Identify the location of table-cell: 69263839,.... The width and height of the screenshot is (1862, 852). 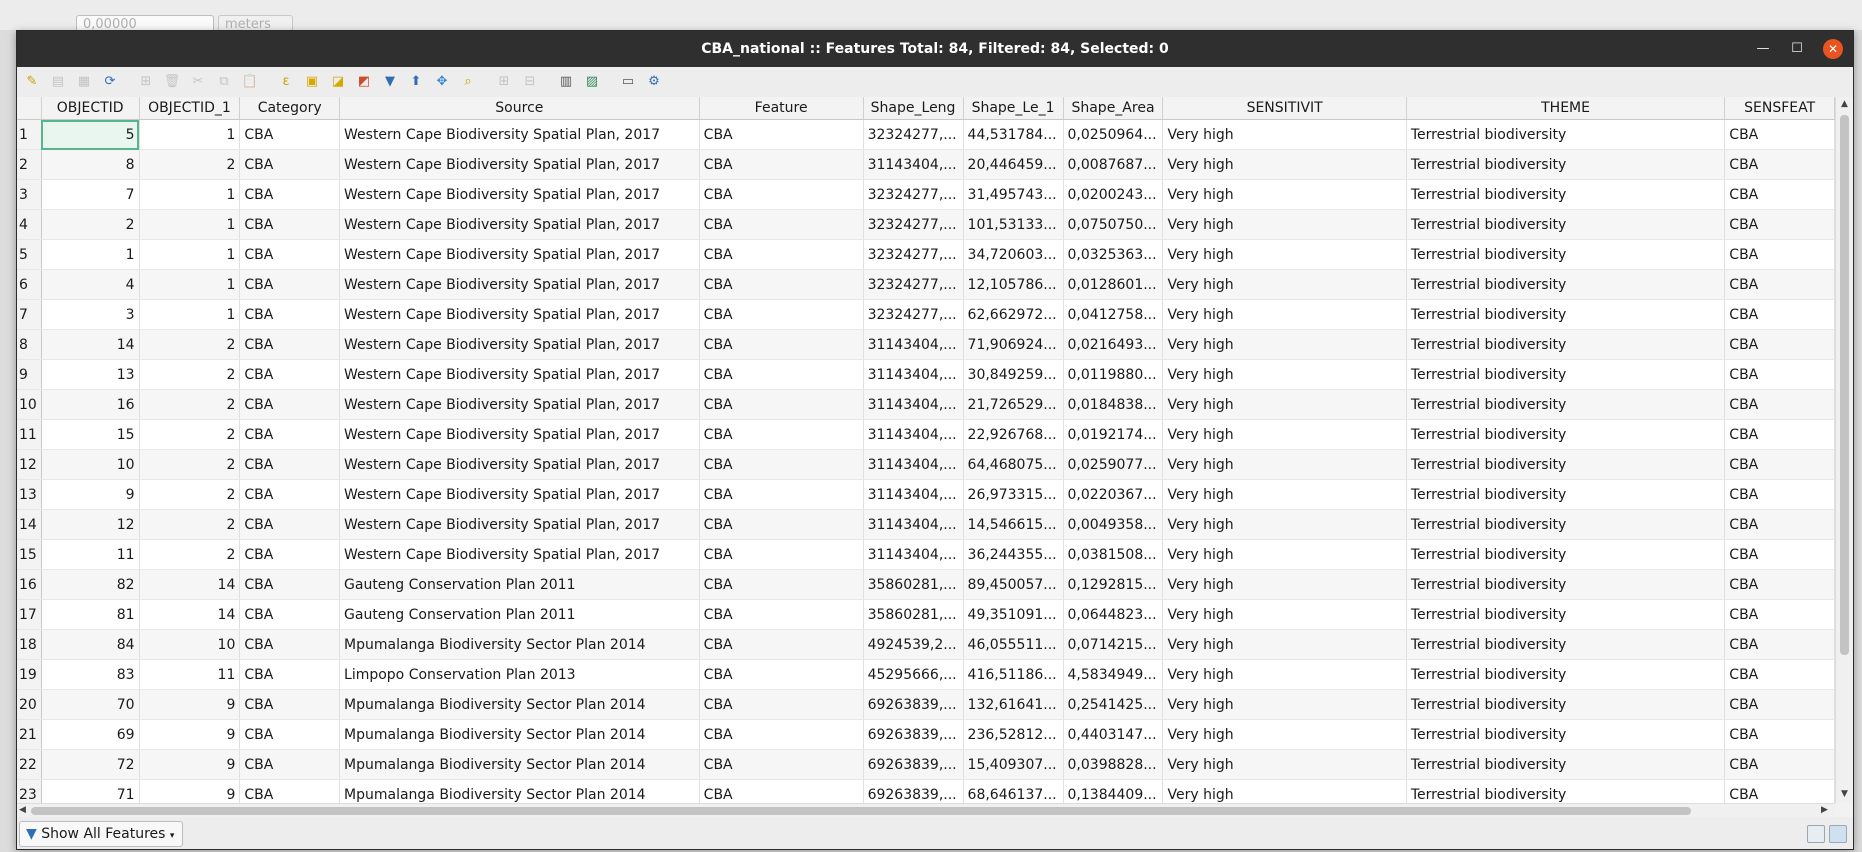
(913, 791).